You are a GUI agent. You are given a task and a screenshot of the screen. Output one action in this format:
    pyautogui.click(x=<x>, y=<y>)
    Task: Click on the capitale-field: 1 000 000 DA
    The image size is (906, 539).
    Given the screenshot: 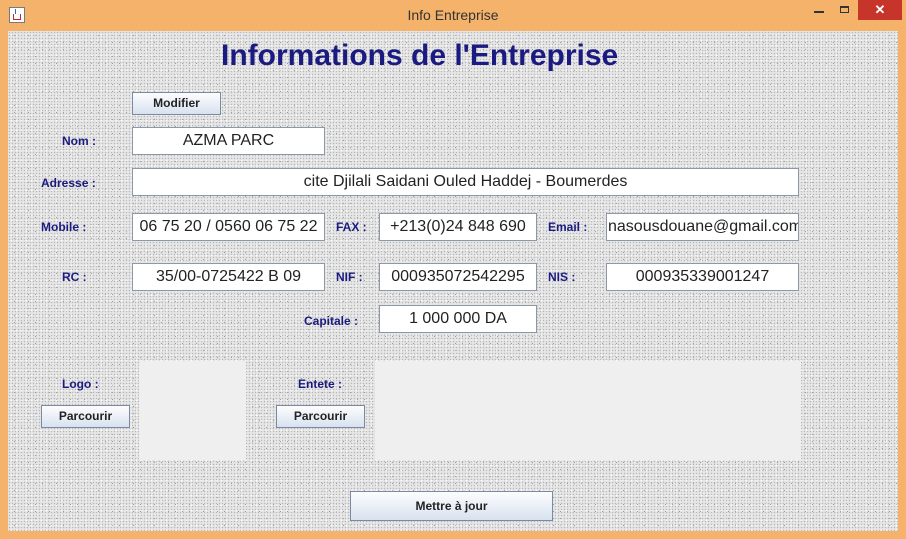 What is the action you would take?
    pyautogui.click(x=458, y=319)
    